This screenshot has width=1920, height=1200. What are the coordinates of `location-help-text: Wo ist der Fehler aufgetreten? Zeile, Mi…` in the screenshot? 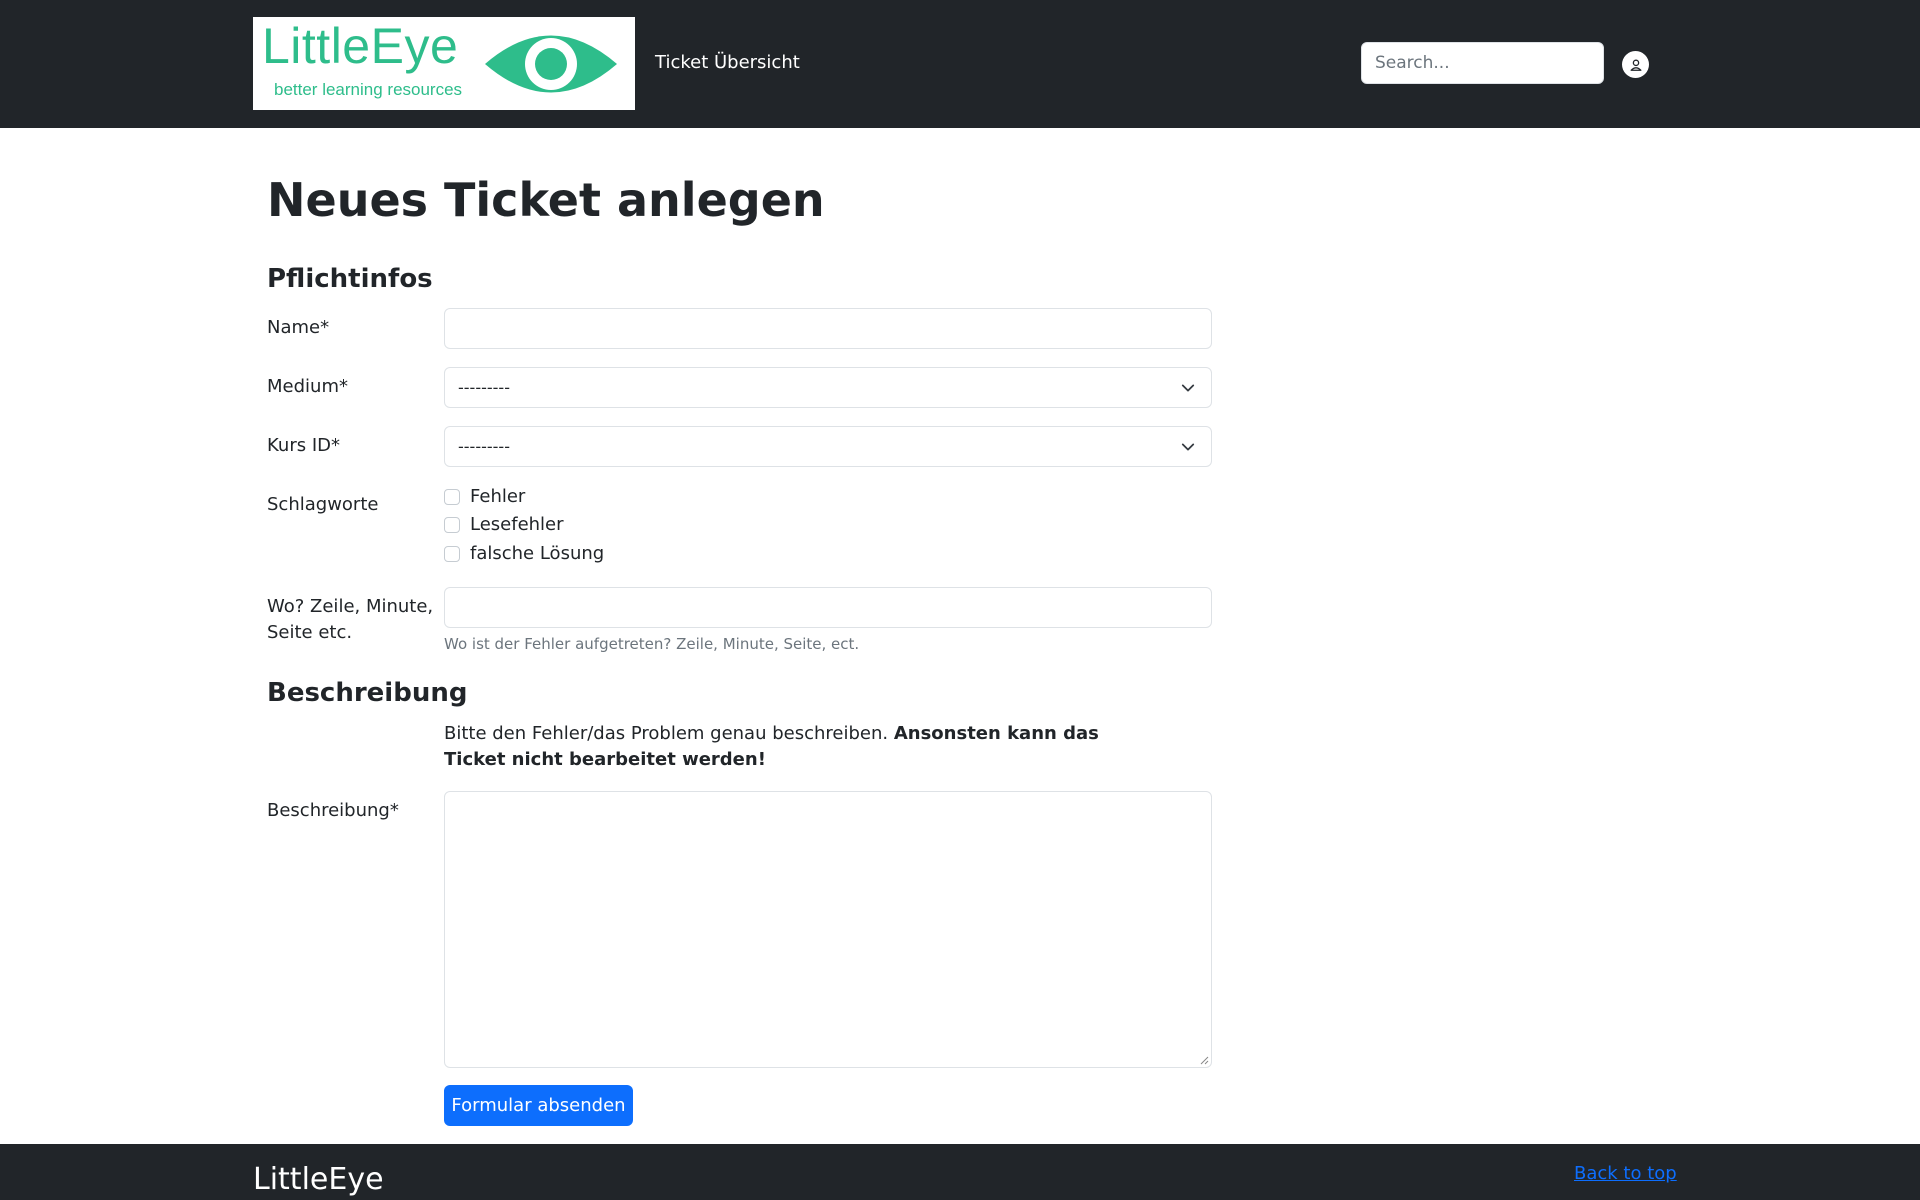 It's located at (652, 644).